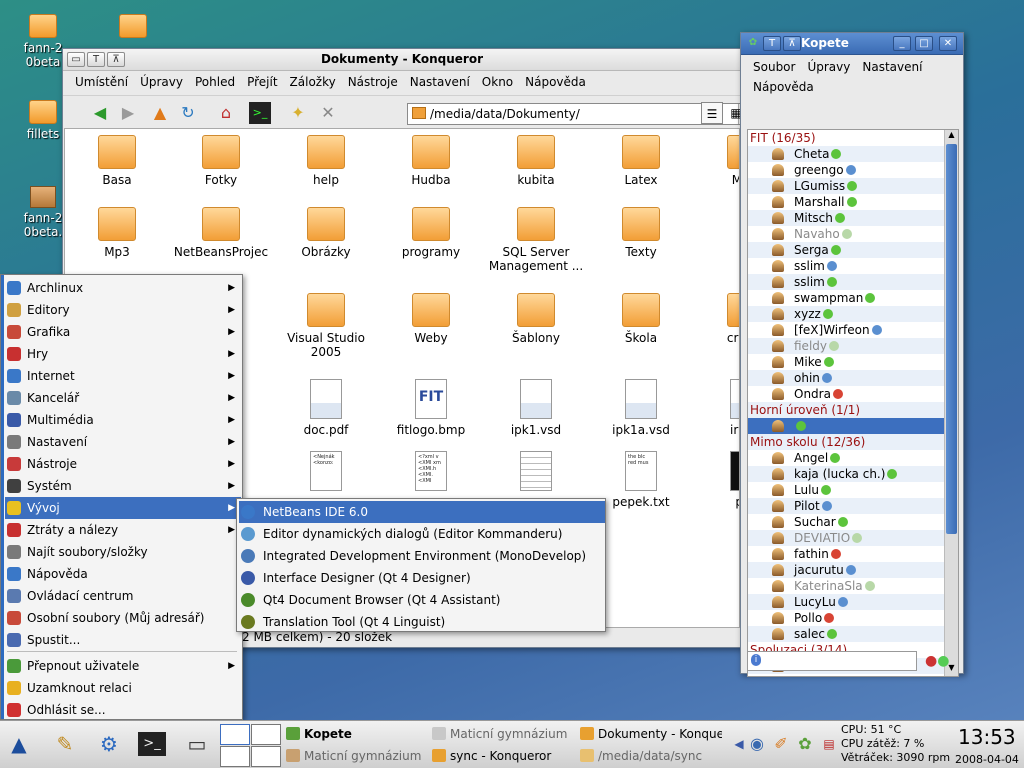  What do you see at coordinates (221, 161) in the screenshot?
I see `file-item: Fotky` at bounding box center [221, 161].